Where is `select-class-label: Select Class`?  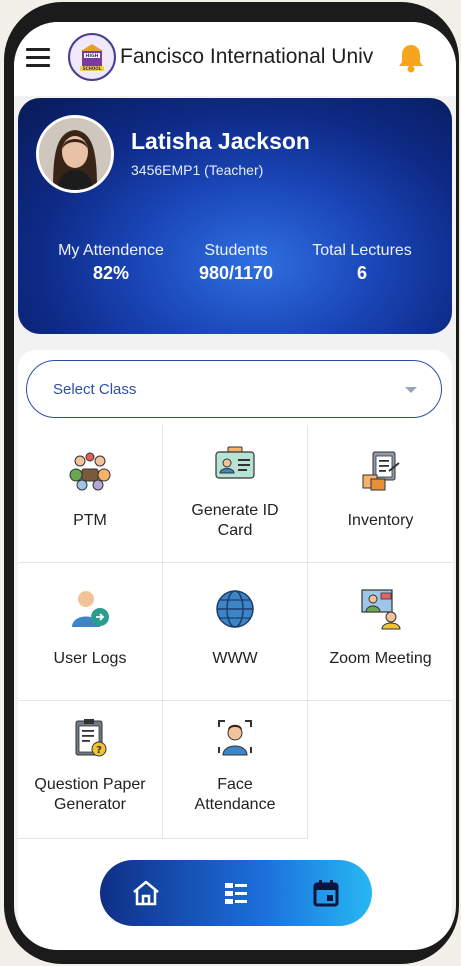 select-class-label: Select Class is located at coordinates (95, 389).